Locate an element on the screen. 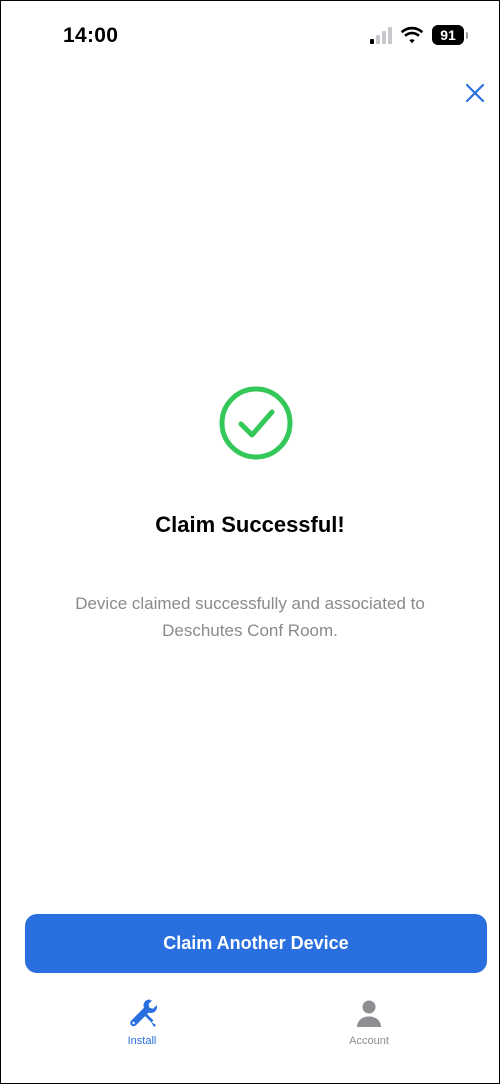  tab-account: Account is located at coordinates (369, 1024).